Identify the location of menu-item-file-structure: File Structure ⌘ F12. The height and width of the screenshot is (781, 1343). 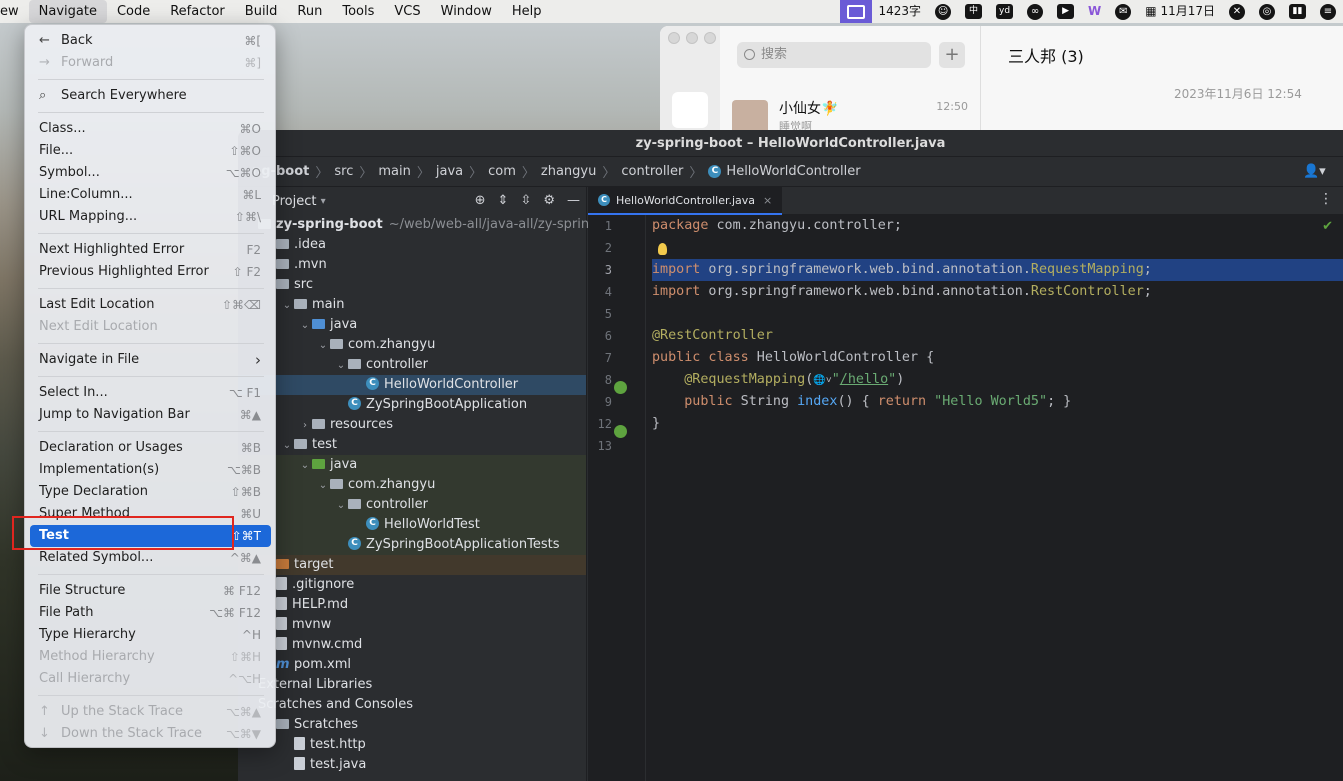
(150, 591).